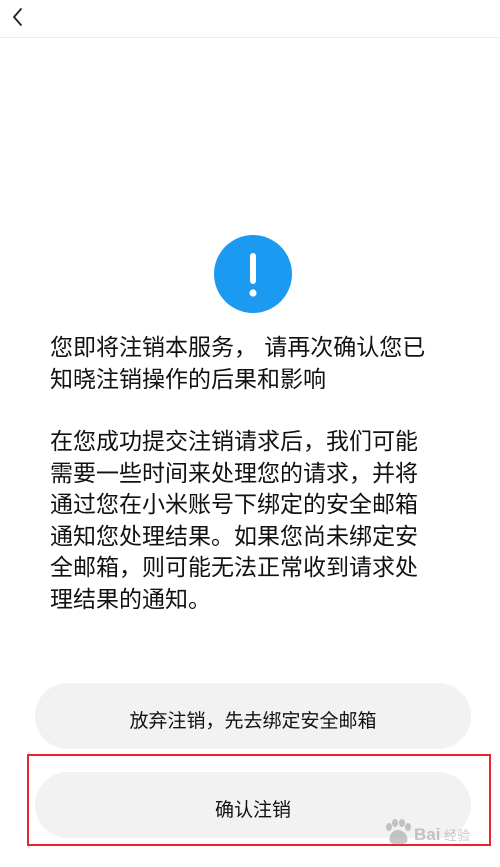 The width and height of the screenshot is (500, 867). What do you see at coordinates (253, 720) in the screenshot?
I see `abandon-button-label: 放弃注销，先去绑定安全邮箱` at bounding box center [253, 720].